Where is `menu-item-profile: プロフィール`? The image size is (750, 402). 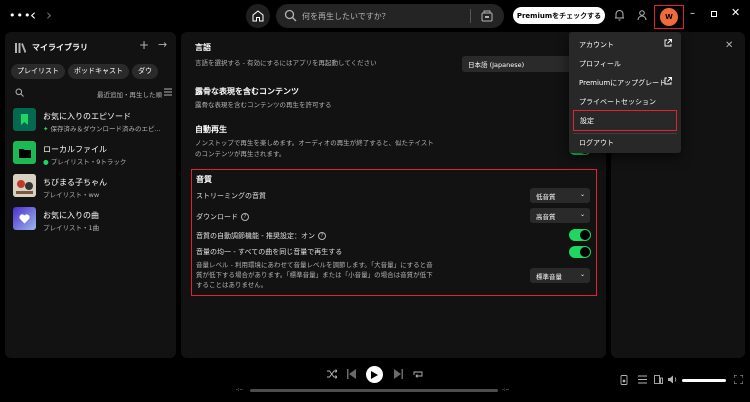
menu-item-profile: プロフィール is located at coordinates (625, 63).